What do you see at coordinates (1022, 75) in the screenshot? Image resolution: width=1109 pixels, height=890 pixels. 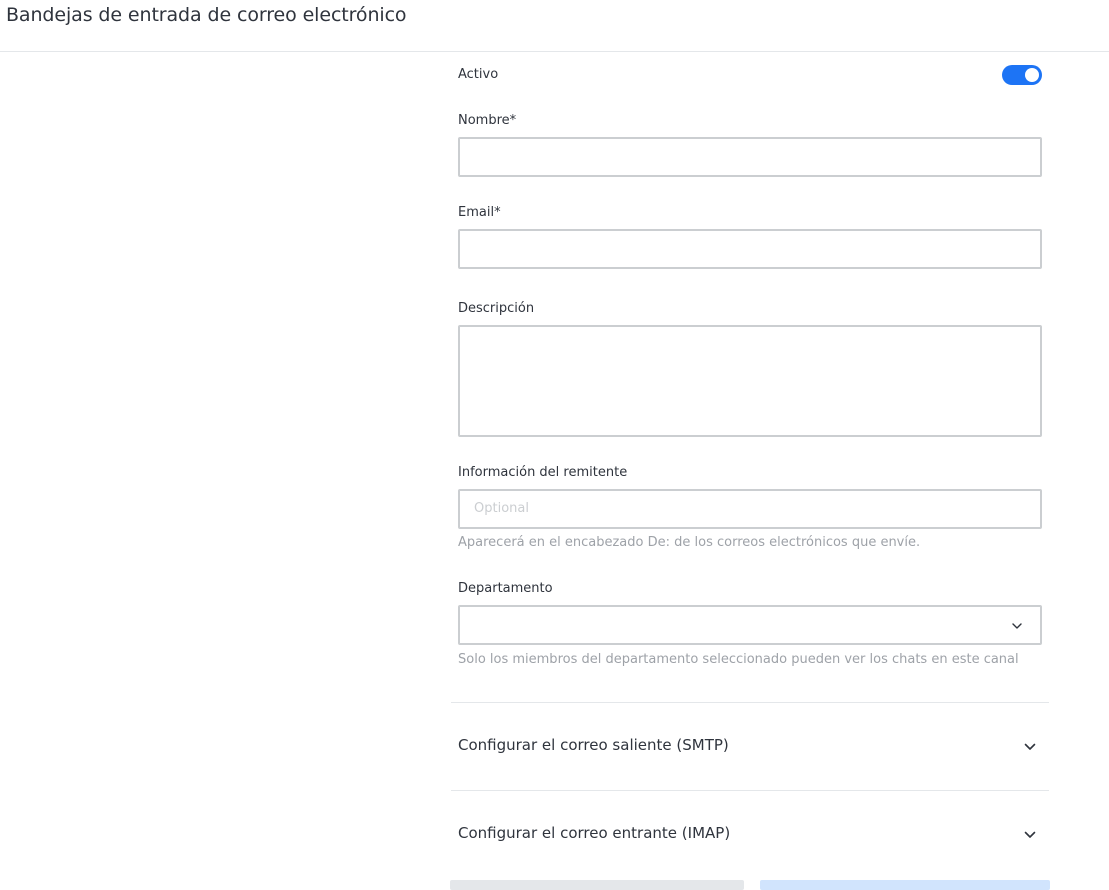 I see `active-toggle` at bounding box center [1022, 75].